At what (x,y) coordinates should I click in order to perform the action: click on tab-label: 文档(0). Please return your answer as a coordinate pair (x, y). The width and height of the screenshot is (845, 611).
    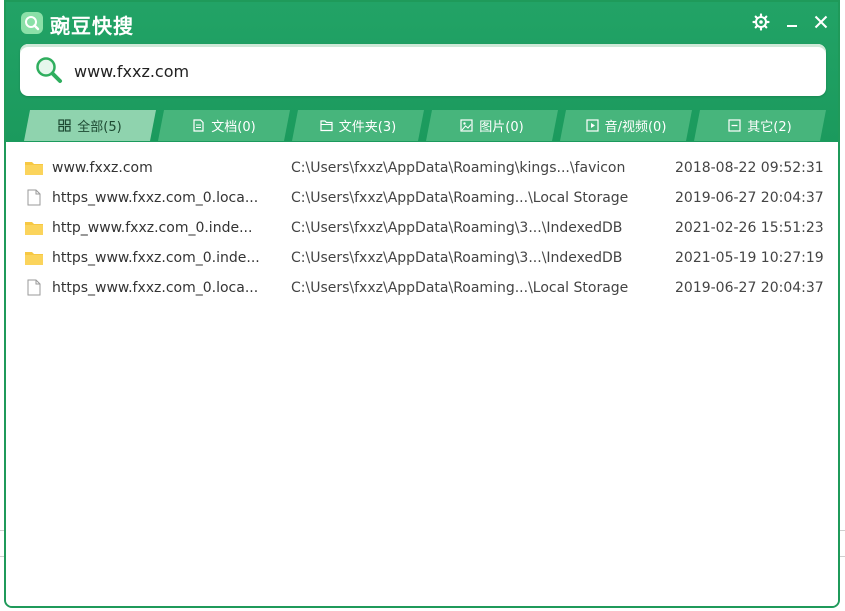
    Looking at the image, I should click on (233, 127).